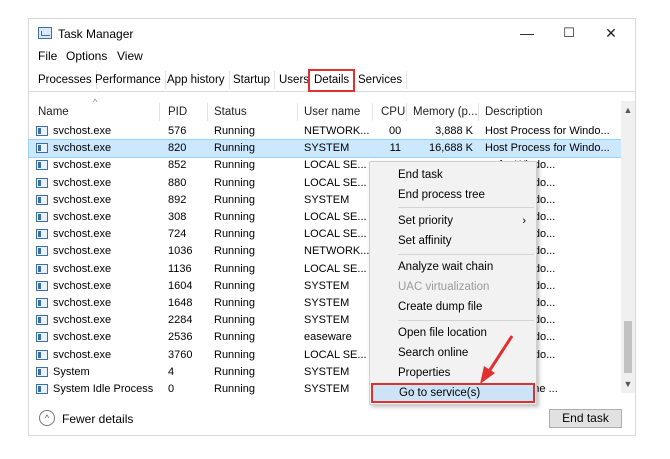  I want to click on scroll-up-icon: ▲, so click(628, 110).